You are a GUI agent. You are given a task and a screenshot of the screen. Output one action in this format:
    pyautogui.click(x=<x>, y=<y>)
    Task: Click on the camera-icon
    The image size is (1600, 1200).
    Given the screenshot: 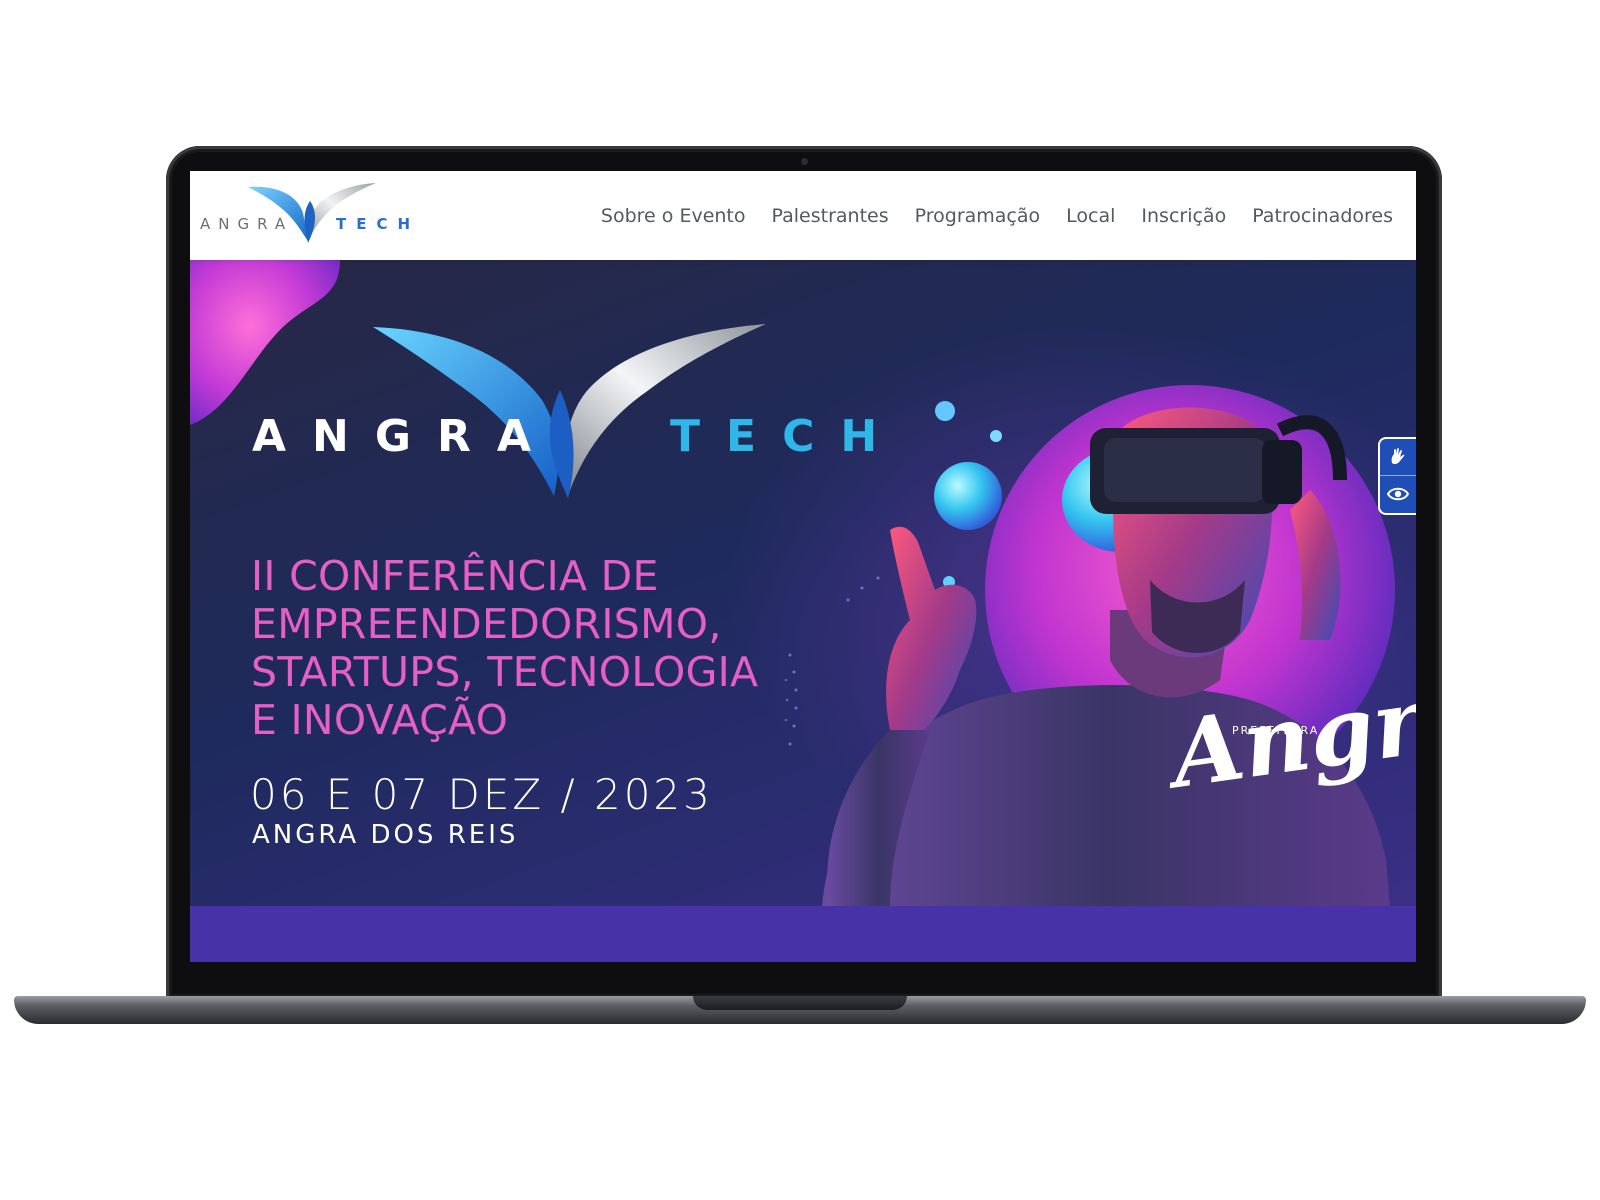 What is the action you would take?
    pyautogui.click(x=804, y=161)
    